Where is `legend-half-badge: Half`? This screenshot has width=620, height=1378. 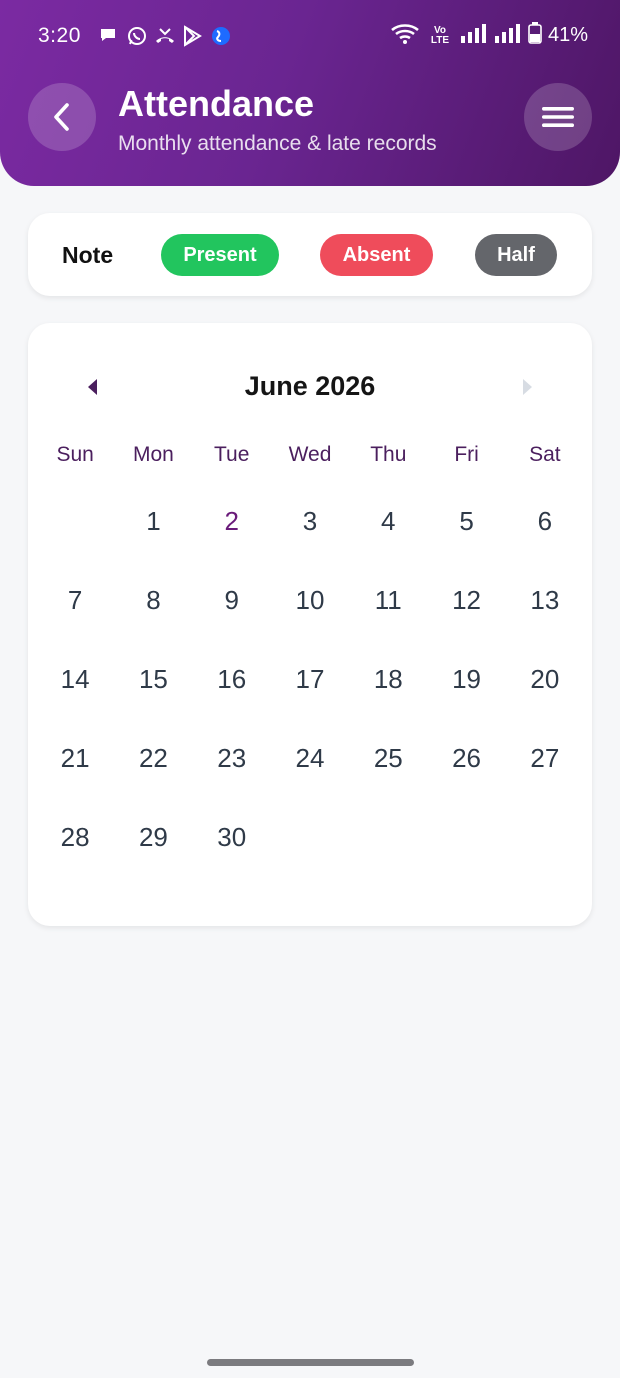 legend-half-badge: Half is located at coordinates (516, 255).